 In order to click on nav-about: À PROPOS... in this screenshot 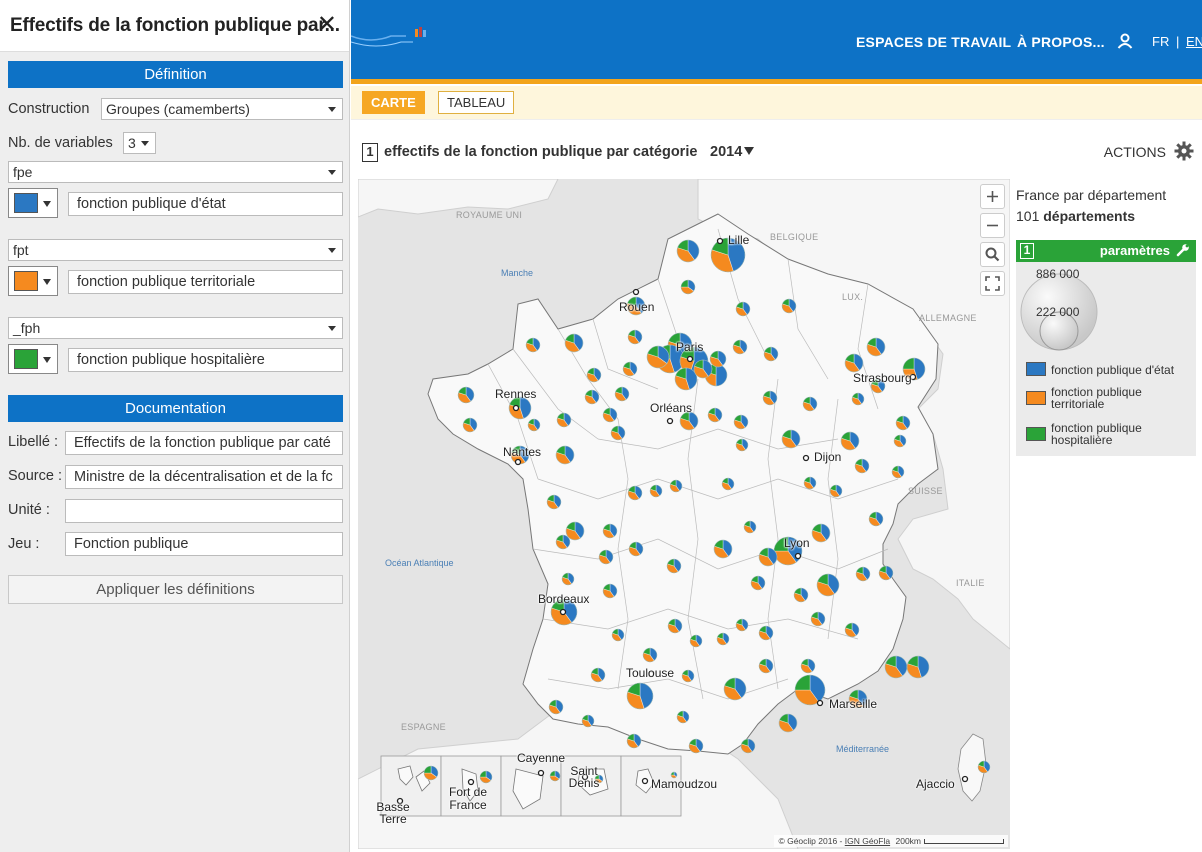, I will do `click(1061, 42)`.